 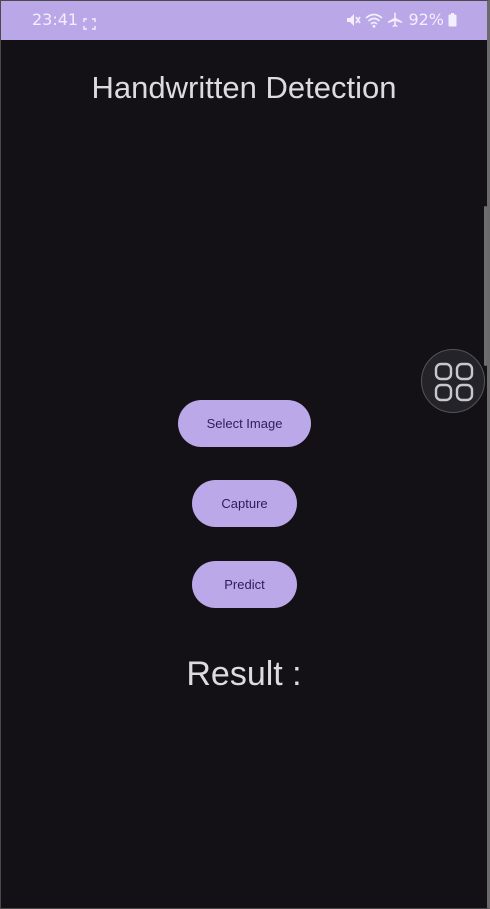 I want to click on edge-panel-handle, so click(x=485, y=286).